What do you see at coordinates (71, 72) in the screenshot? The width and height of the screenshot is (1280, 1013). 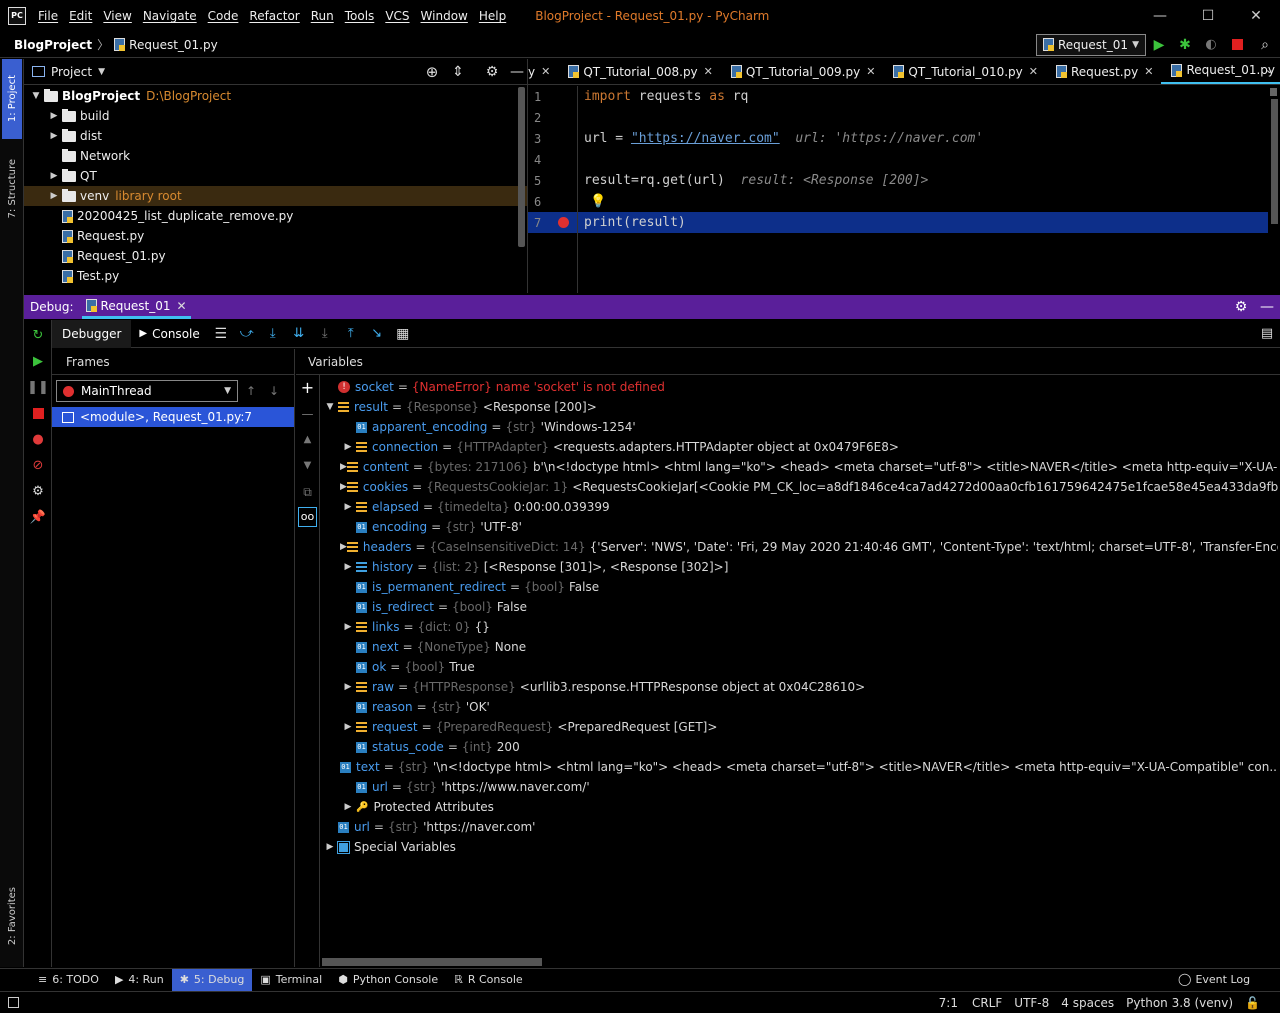 I see `project-panel-title: Project` at bounding box center [71, 72].